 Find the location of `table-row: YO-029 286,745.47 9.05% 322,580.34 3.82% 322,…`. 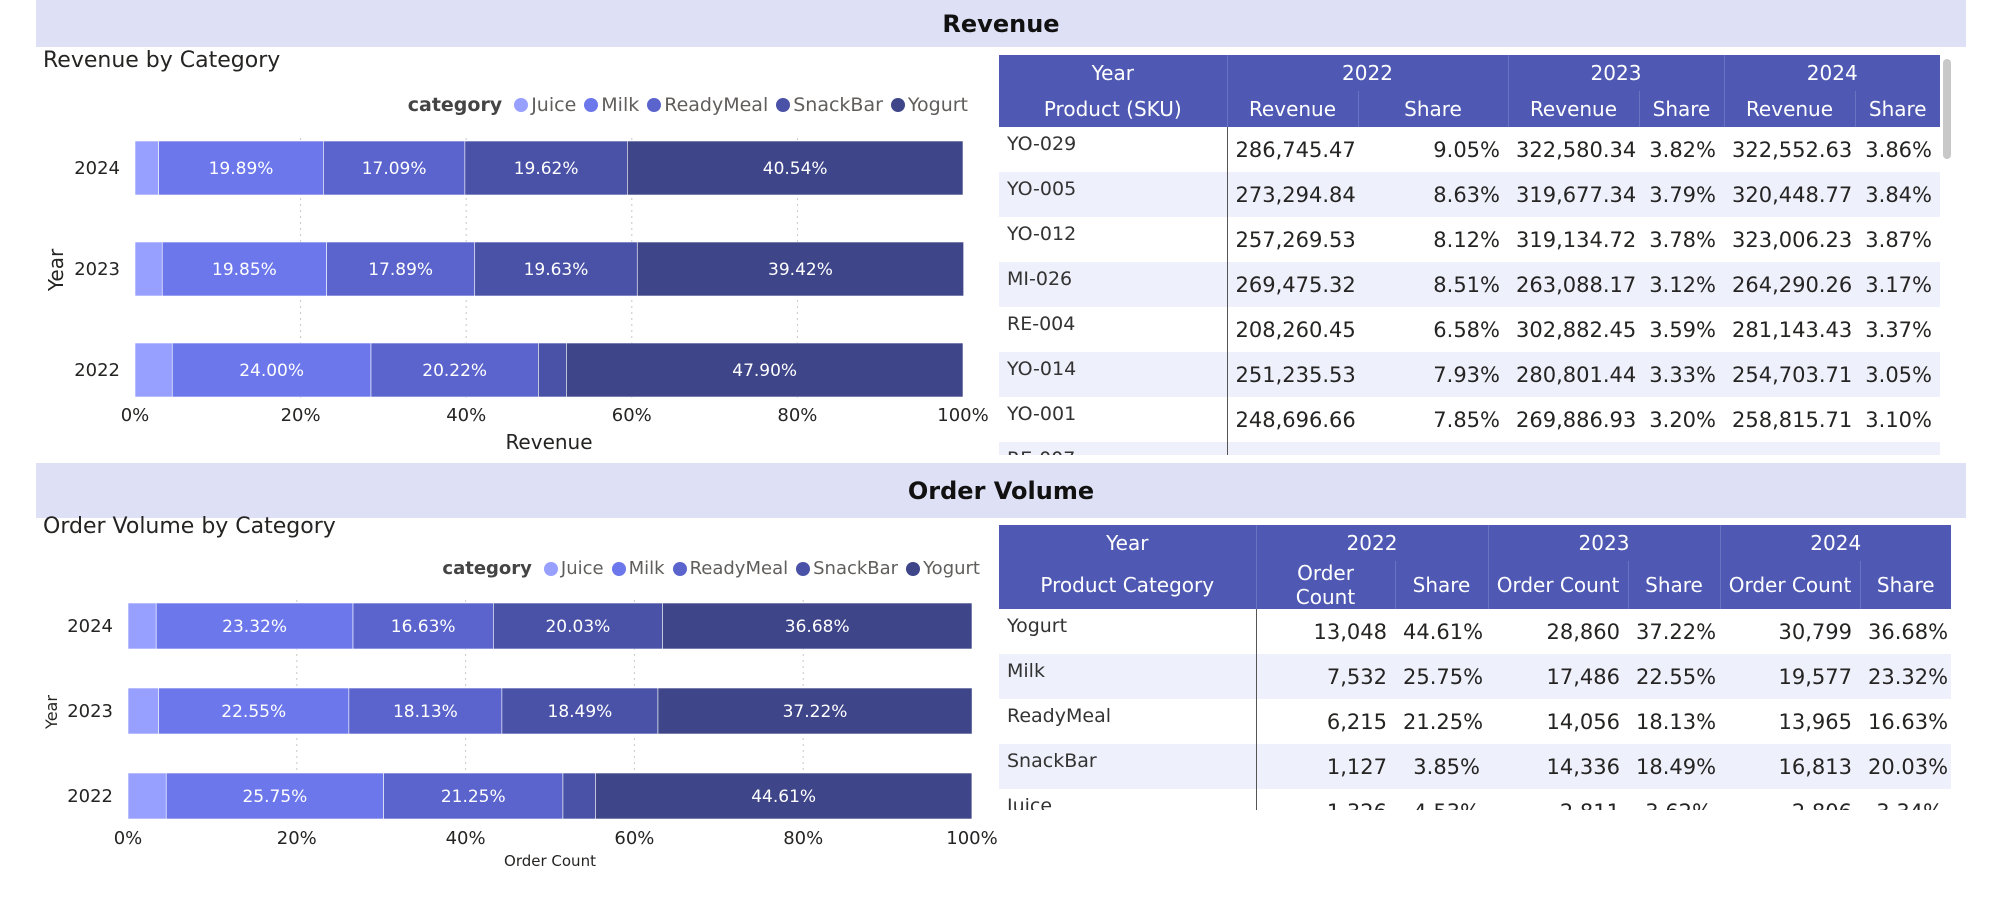

table-row: YO-029 286,745.47 9.05% 322,580.34 3.82% 322,… is located at coordinates (1469, 149).